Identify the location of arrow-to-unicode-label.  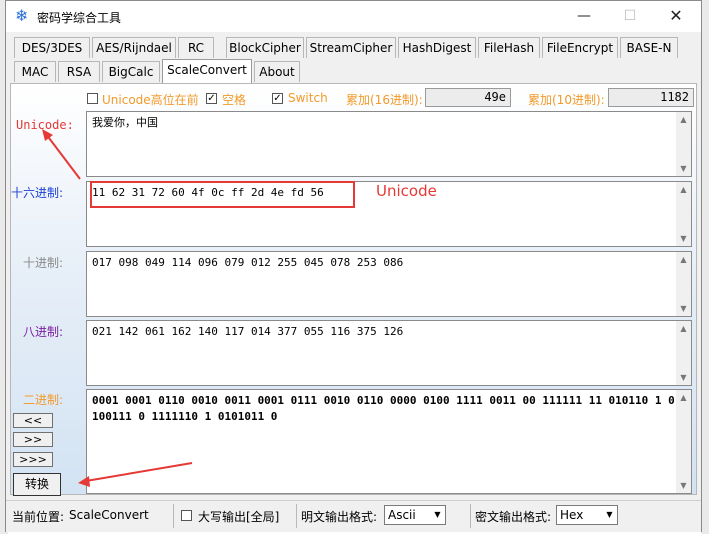
(63, 156).